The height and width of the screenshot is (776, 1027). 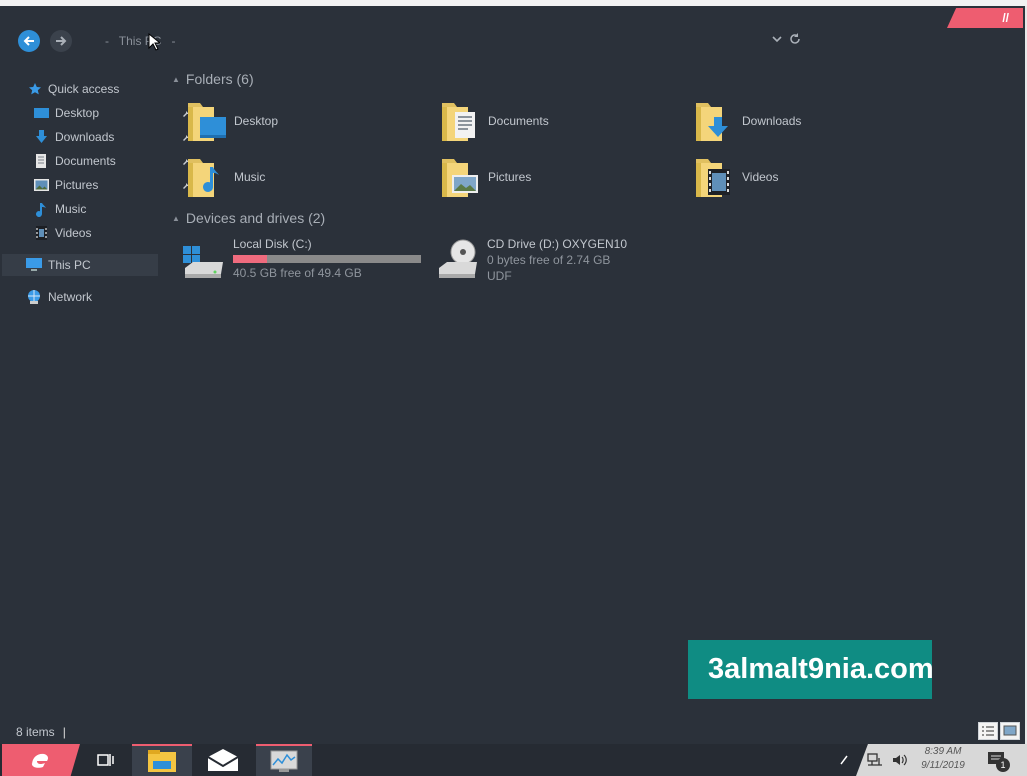 I want to click on sidebar-item-label: Music, so click(x=71, y=209).